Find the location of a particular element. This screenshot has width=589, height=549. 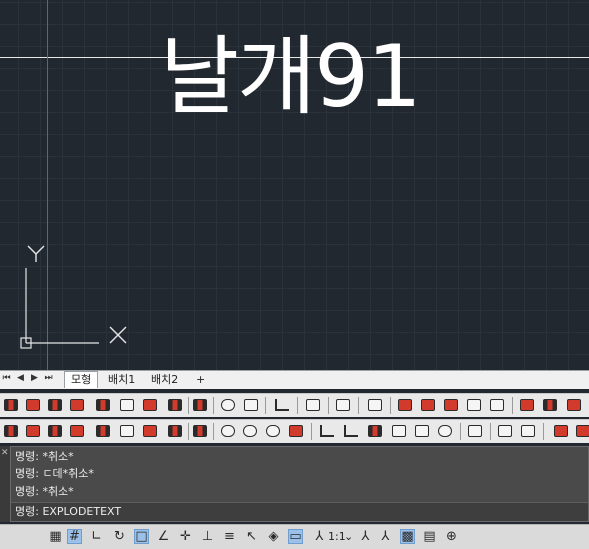

ortho-icon: ↻ is located at coordinates (119, 536).